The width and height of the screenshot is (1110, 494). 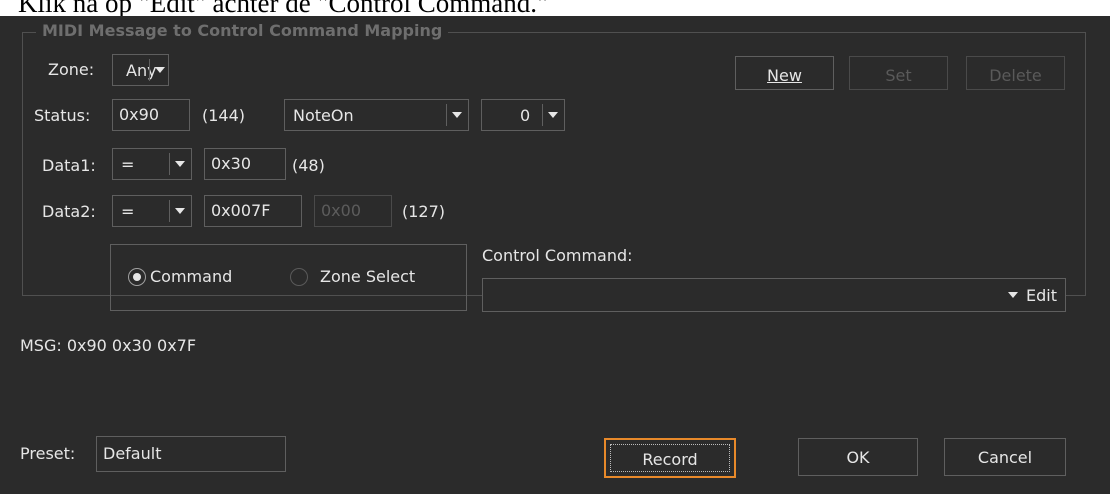 I want to click on status-type-dropdown: NoteOn, so click(x=376, y=115).